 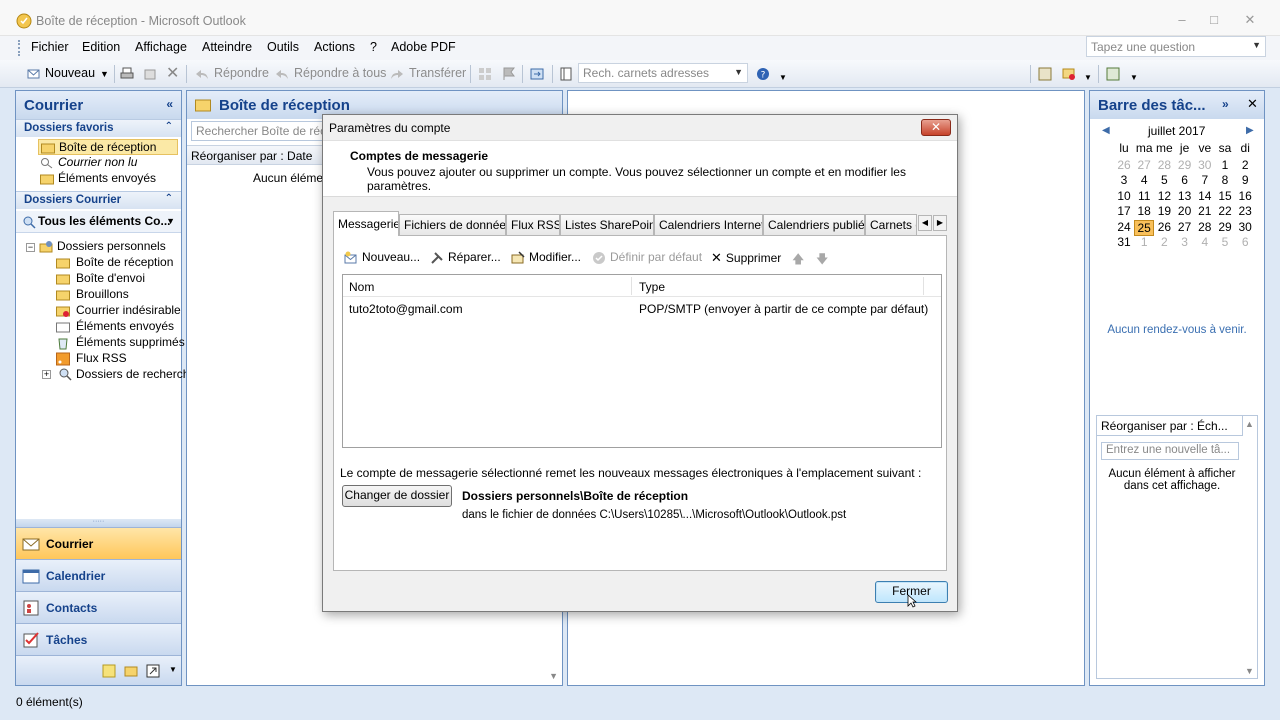 What do you see at coordinates (822, 260) in the screenshot?
I see `move-down-icon: 🡇` at bounding box center [822, 260].